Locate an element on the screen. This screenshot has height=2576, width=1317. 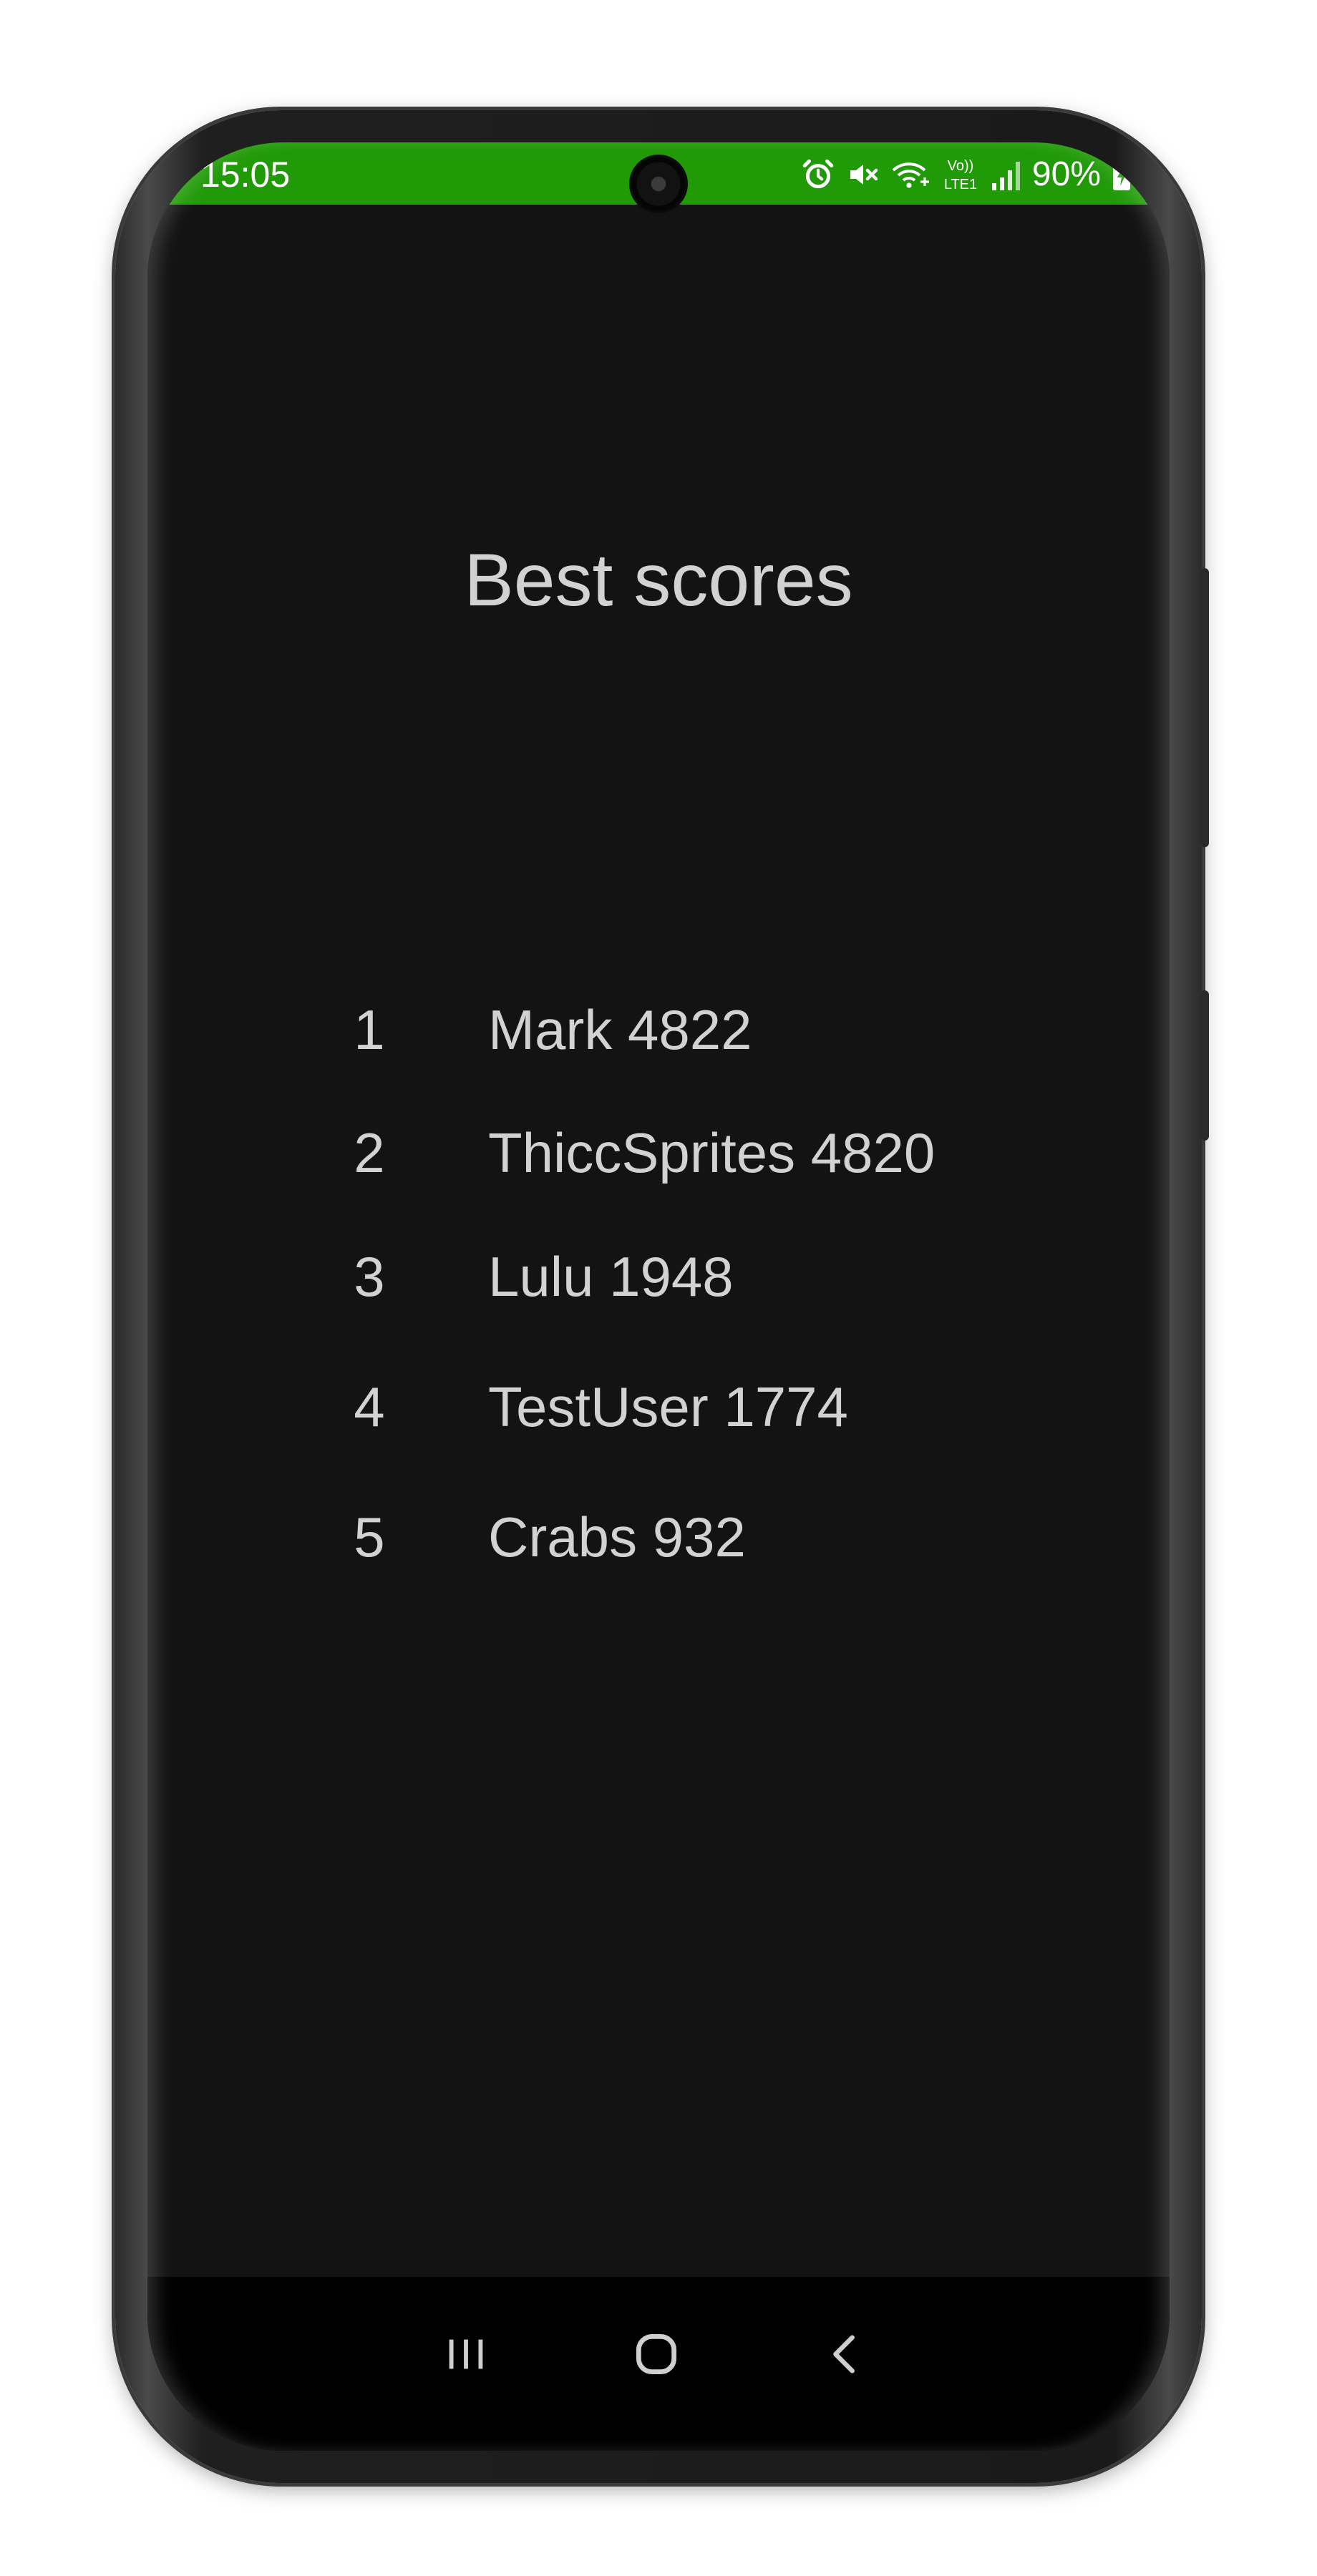
home-button is located at coordinates (656, 2356).